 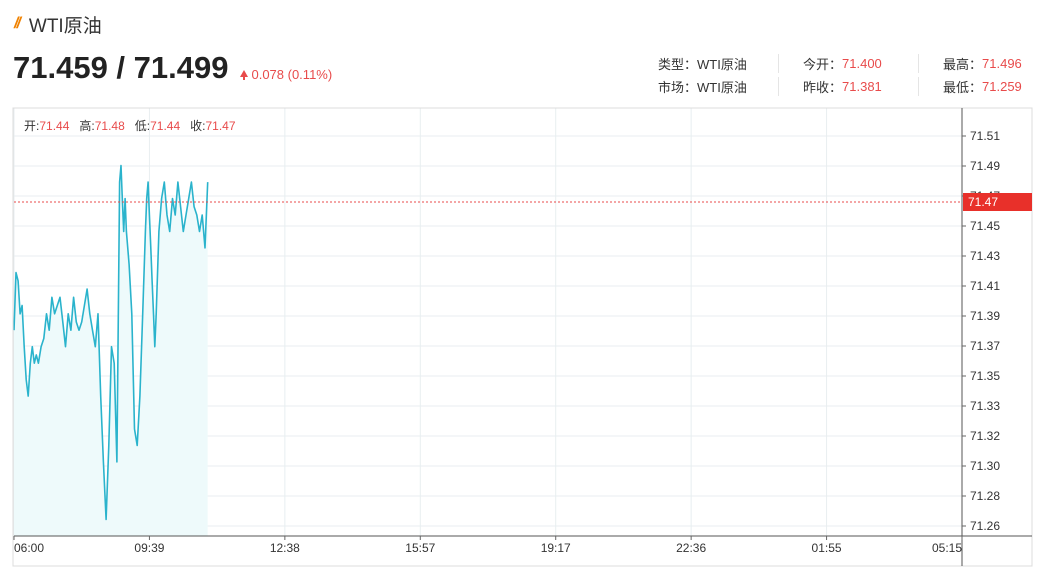 I want to click on y-tick-label: 71.32, so click(x=985, y=436).